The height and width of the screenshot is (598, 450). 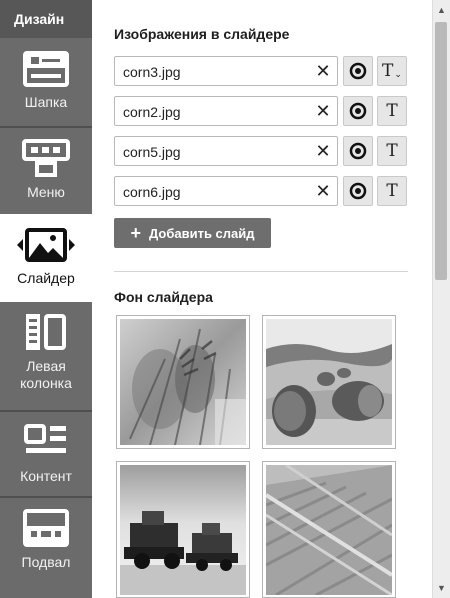 I want to click on sidebar-item-label: Подвал, so click(x=46, y=562).